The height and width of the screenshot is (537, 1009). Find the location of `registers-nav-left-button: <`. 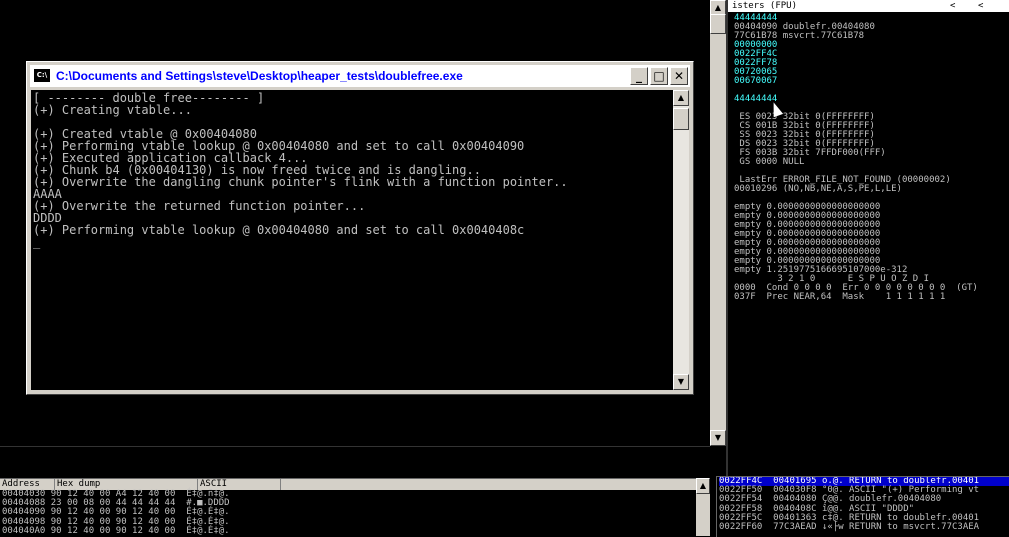

registers-nav-left-button: < is located at coordinates (952, 6).